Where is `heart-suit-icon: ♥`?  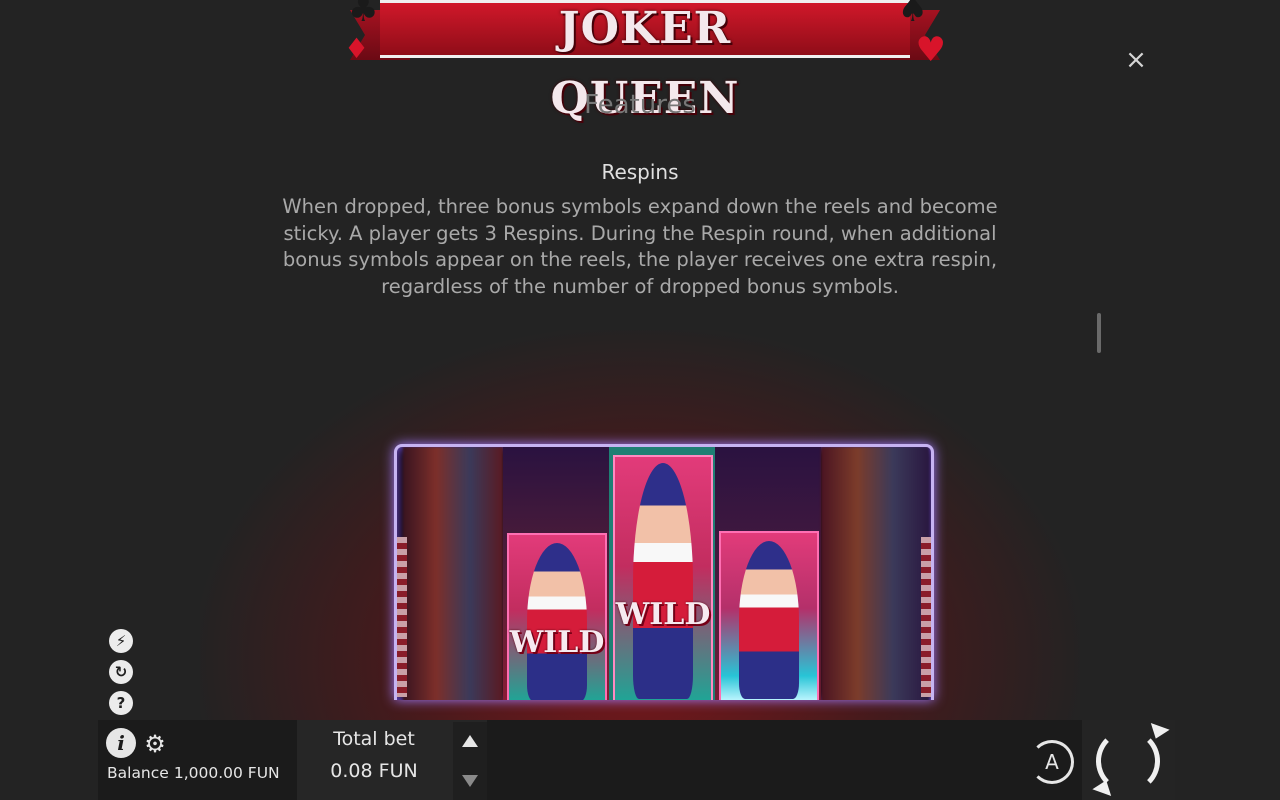
heart-suit-icon: ♥ is located at coordinates (930, 50).